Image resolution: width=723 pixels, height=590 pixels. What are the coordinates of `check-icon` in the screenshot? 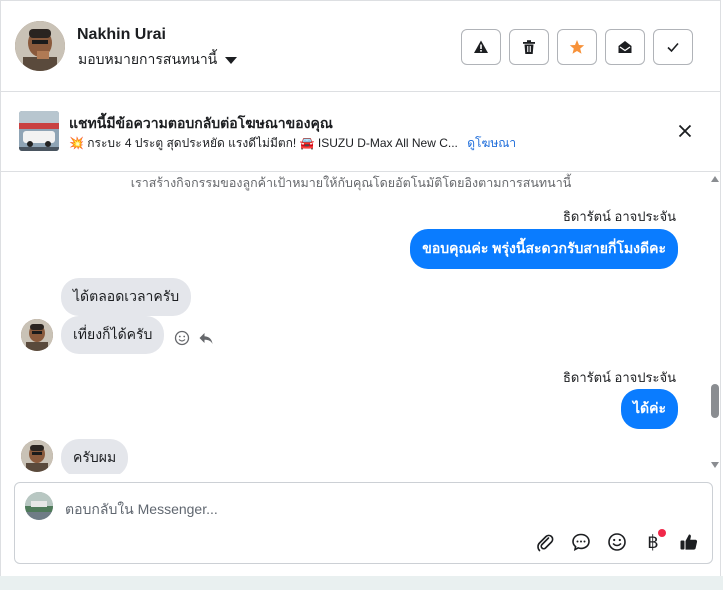 It's located at (673, 47).